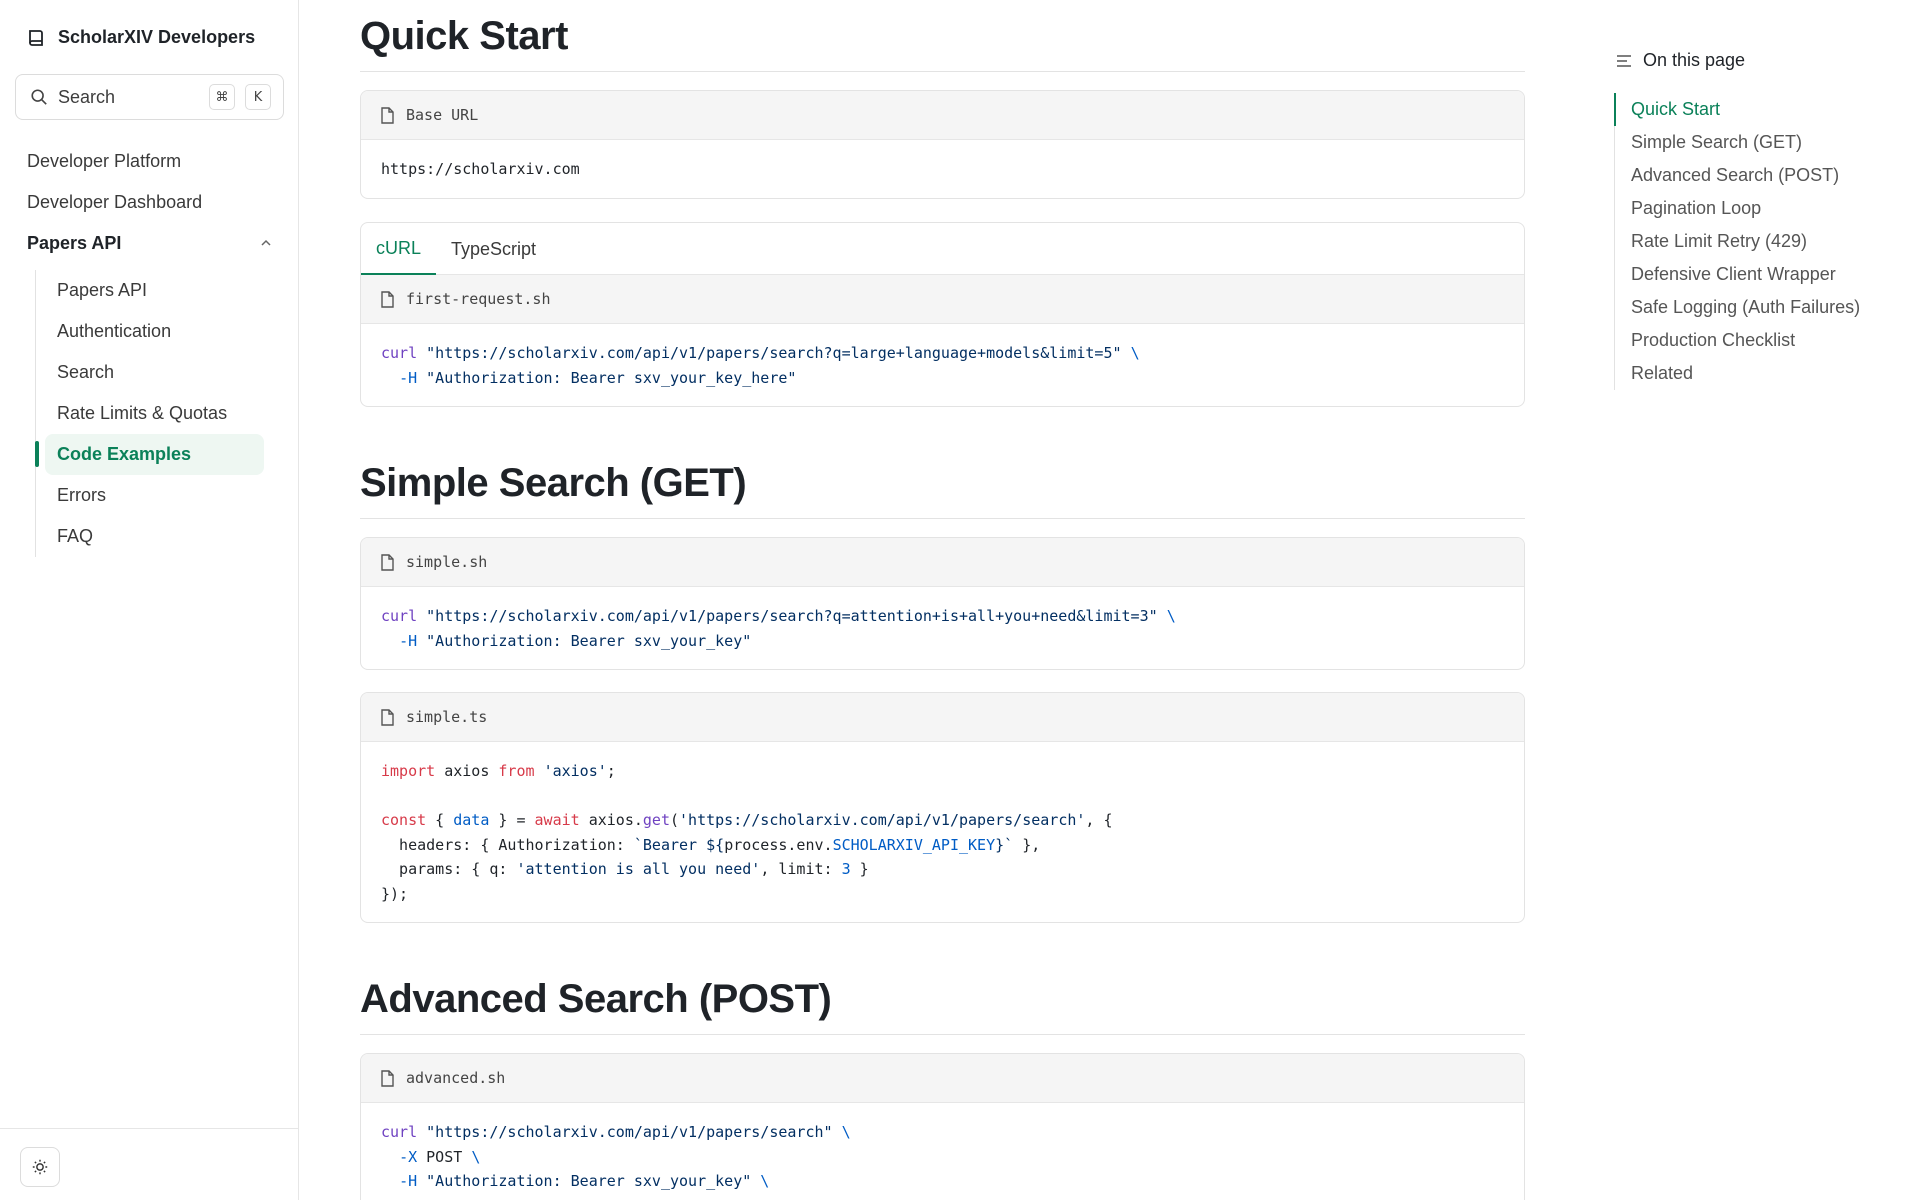 The image size is (1920, 1200). I want to click on toc-title: On this page, so click(1694, 60).